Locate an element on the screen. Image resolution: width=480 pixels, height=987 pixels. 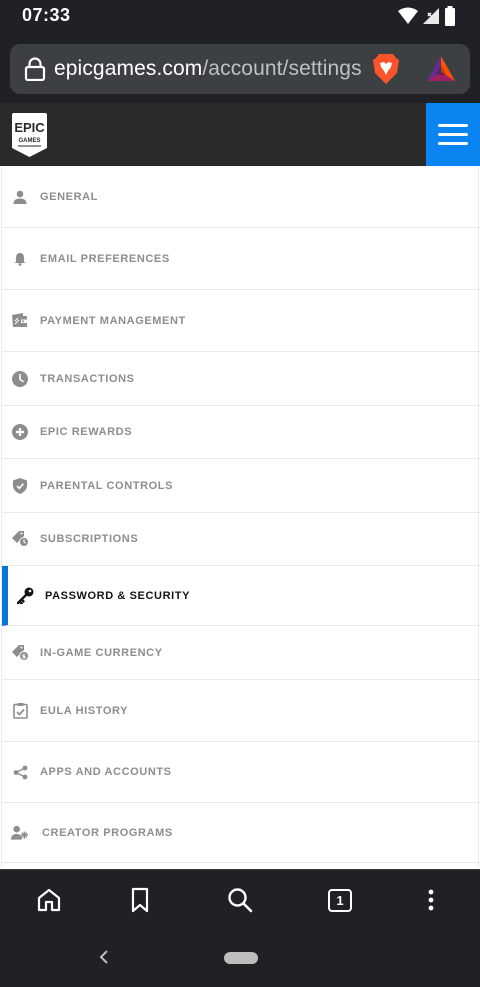
menu-item-in-game-currency: $ IN-GAME CURRENCY is located at coordinates (241, 653).